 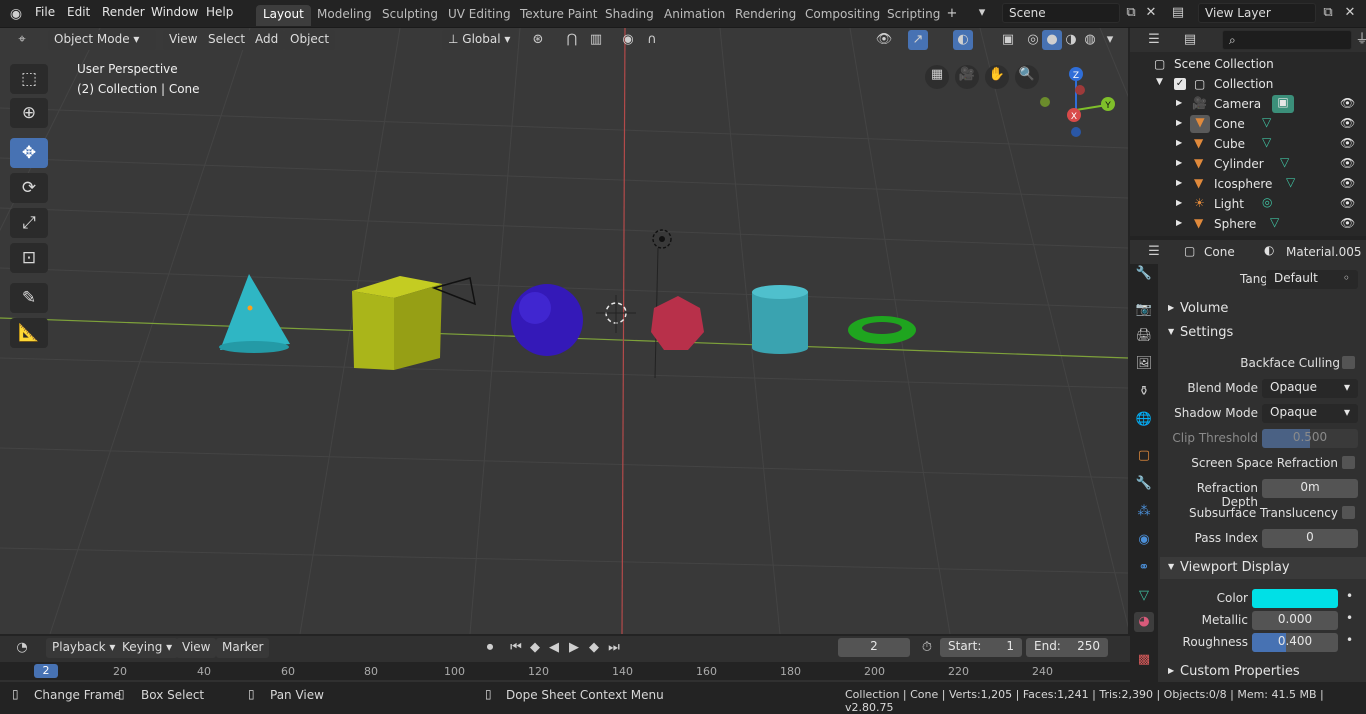 I want to click on sss-checkbox, so click(x=1348, y=512).